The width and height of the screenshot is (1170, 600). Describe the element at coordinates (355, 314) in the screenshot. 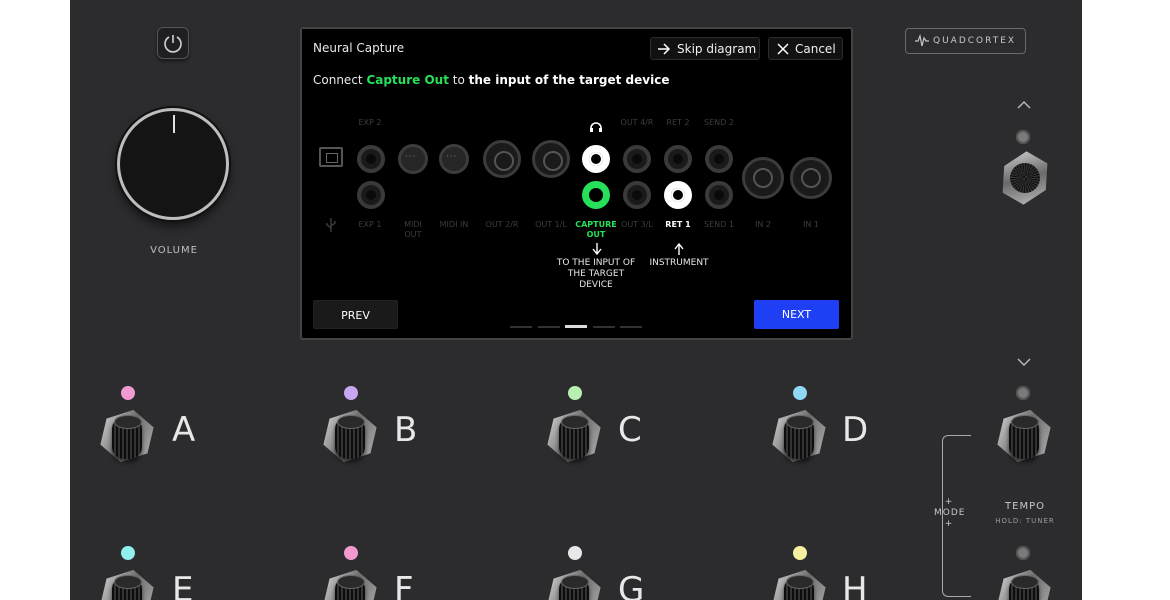

I see `prev-button: PREV` at that location.